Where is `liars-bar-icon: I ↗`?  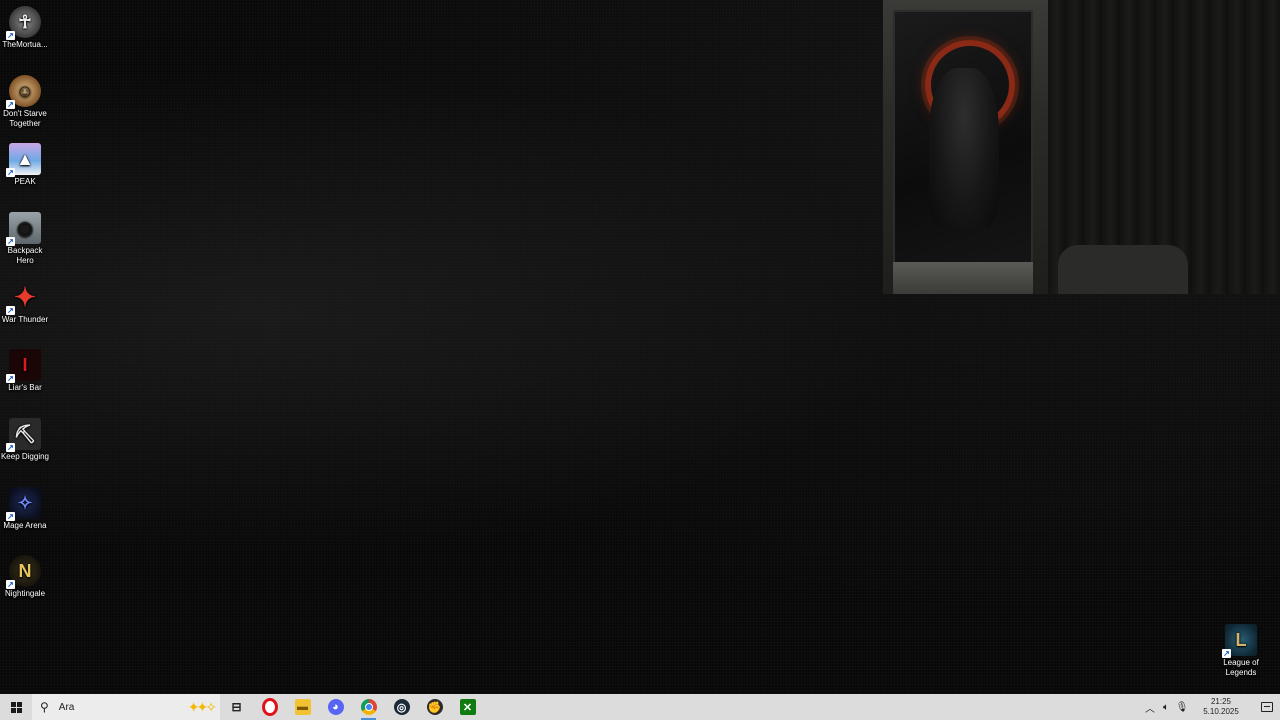 liars-bar-icon: I ↗ is located at coordinates (23, 366).